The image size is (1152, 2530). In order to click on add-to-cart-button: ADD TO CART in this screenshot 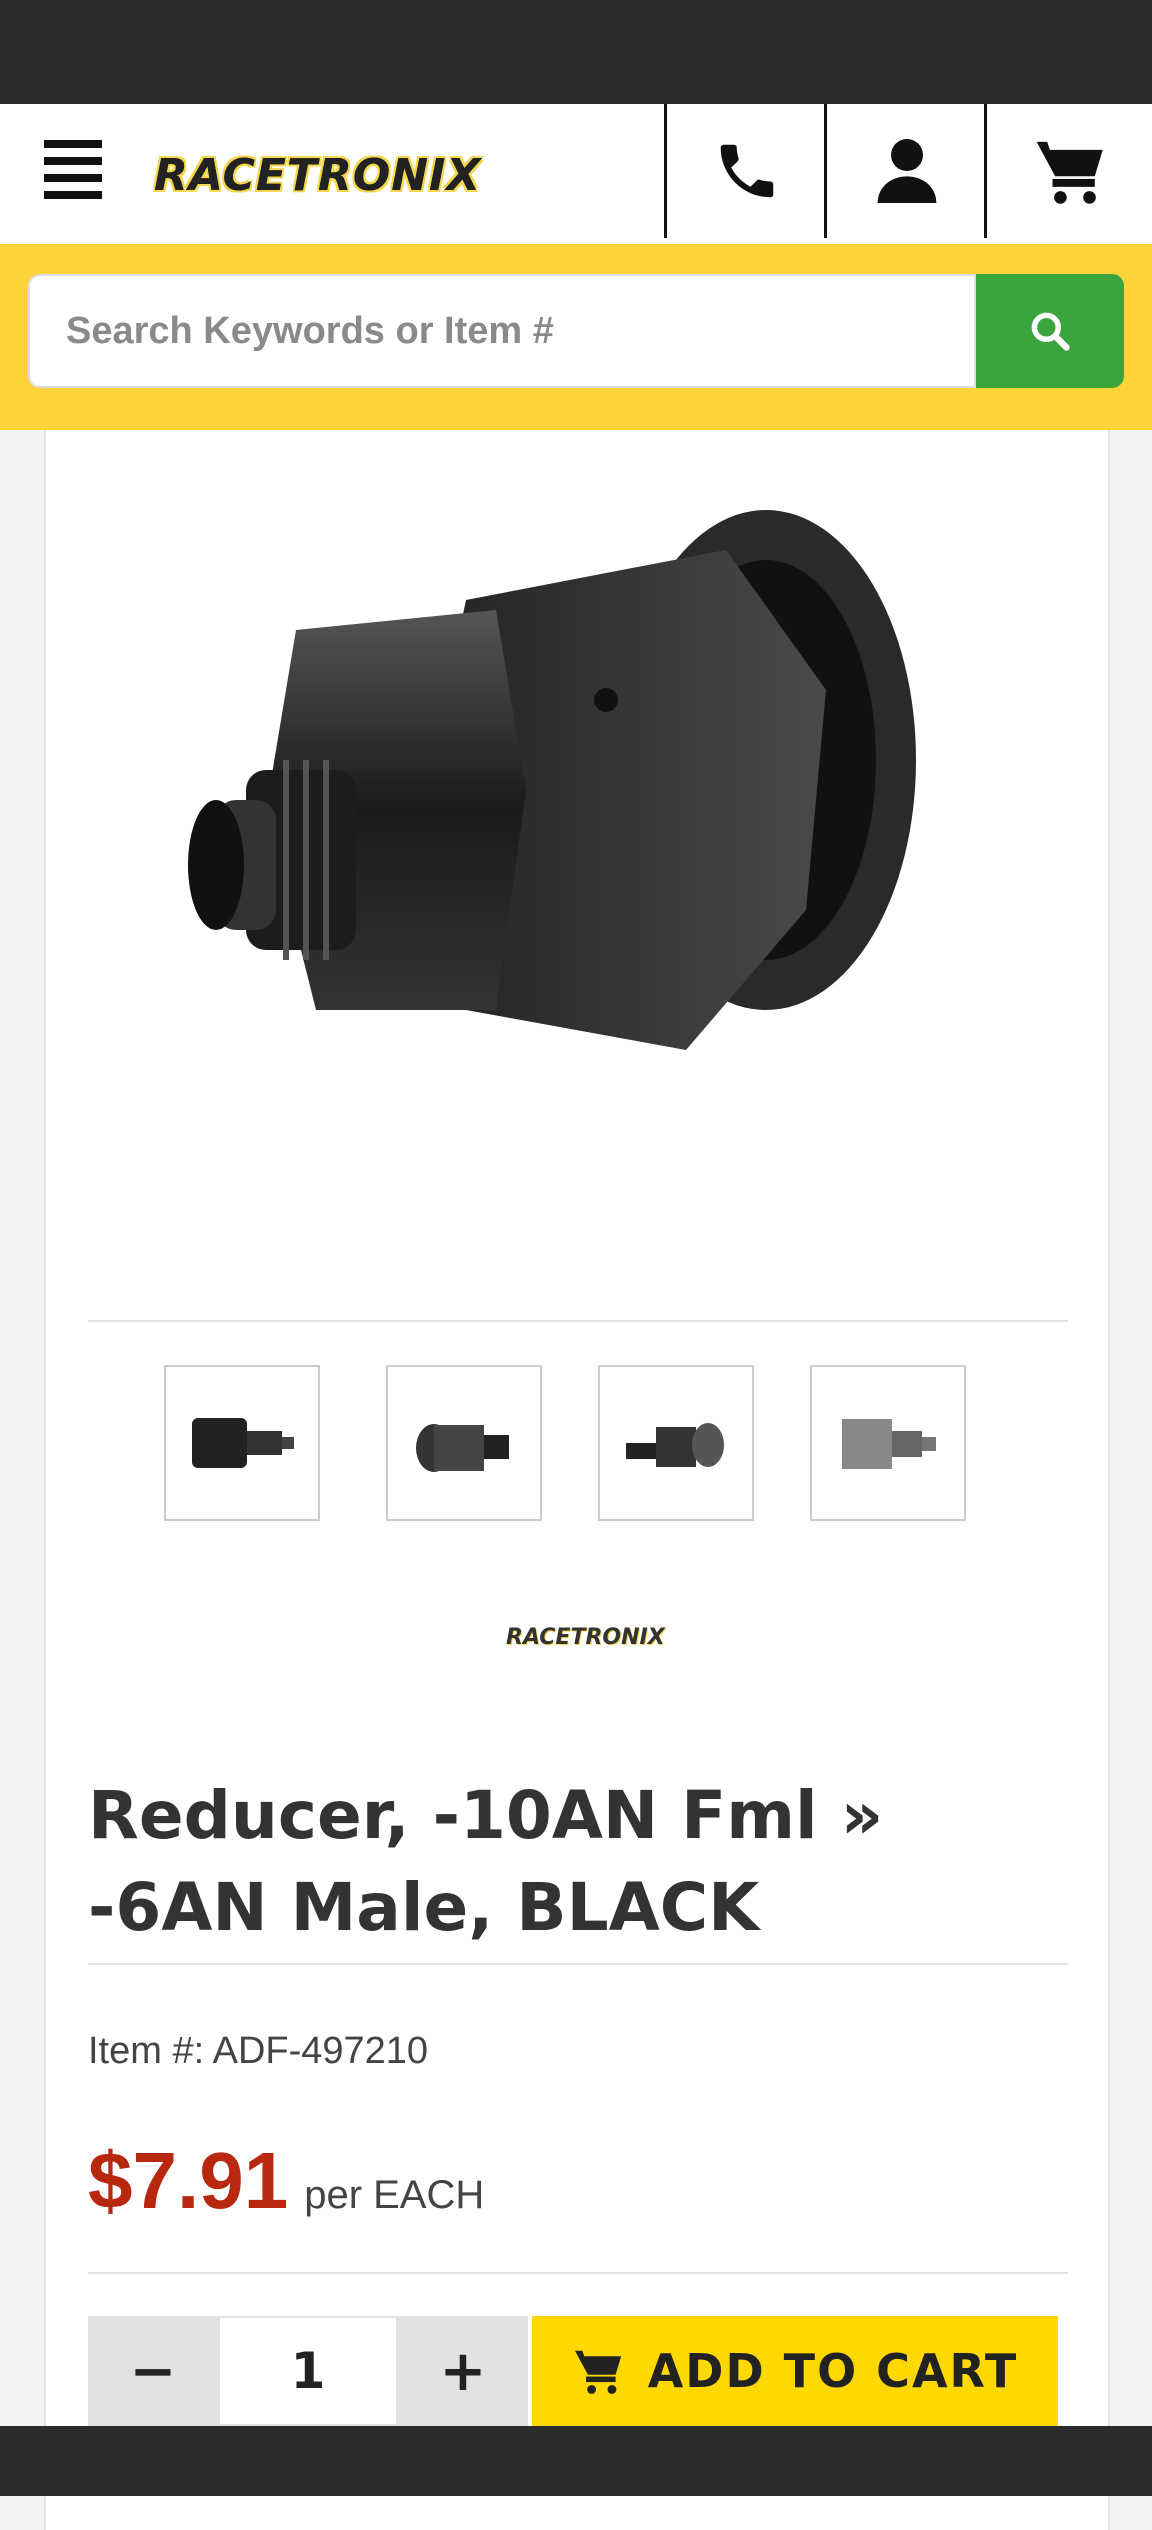, I will do `click(795, 2371)`.